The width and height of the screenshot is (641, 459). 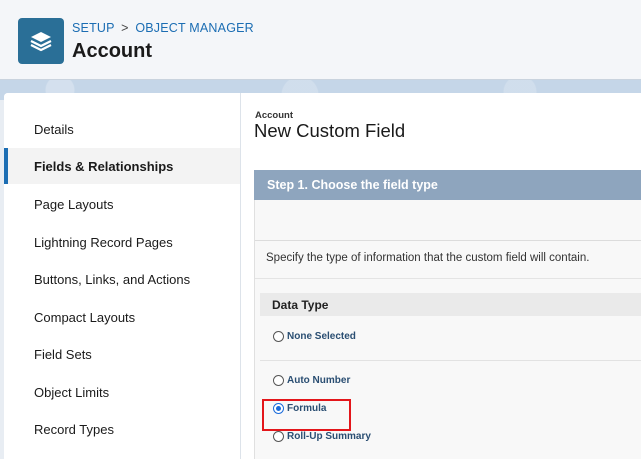 I want to click on breadcrumb: SETUP > OBJECT MANAGER, so click(x=163, y=28).